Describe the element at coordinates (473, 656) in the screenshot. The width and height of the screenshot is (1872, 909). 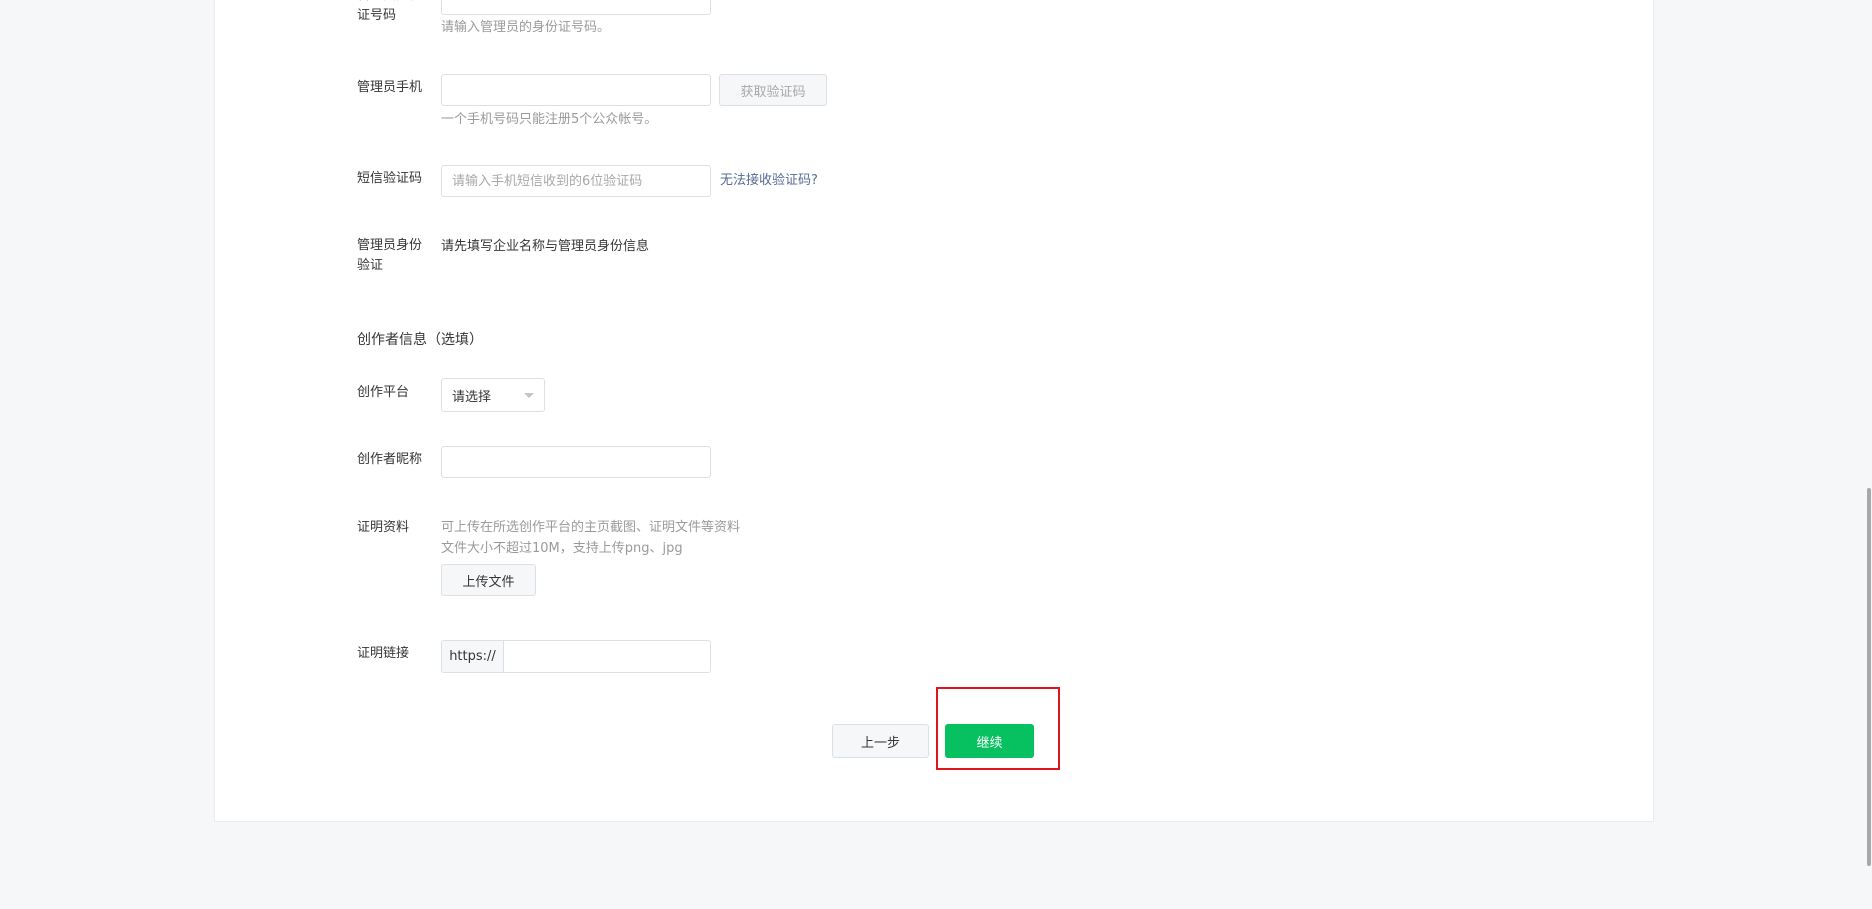
I see `proof-link-prefix: https://` at that location.